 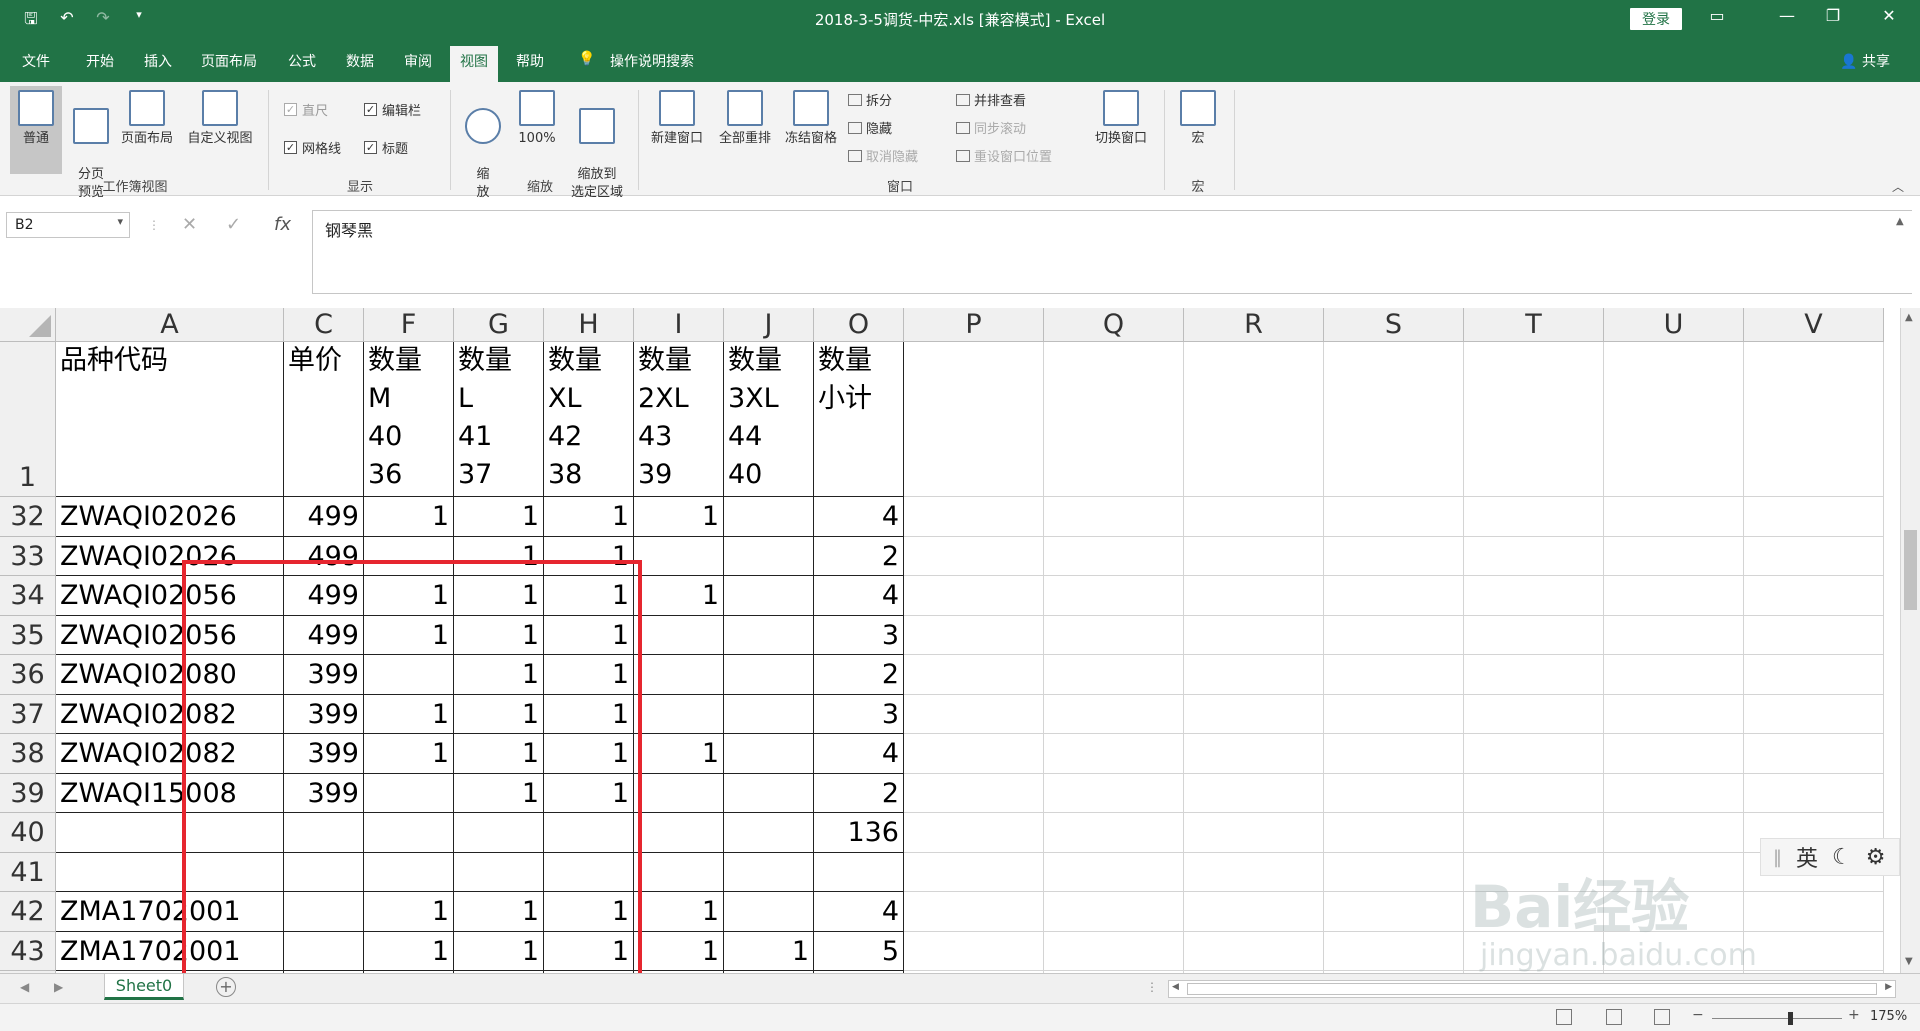 I want to click on restore-icon: ❐, so click(x=1833, y=15).